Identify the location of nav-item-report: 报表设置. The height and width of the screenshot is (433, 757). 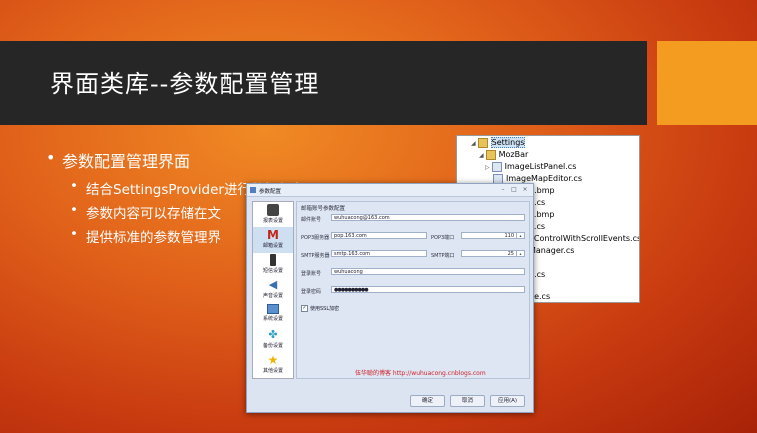
(273, 215).